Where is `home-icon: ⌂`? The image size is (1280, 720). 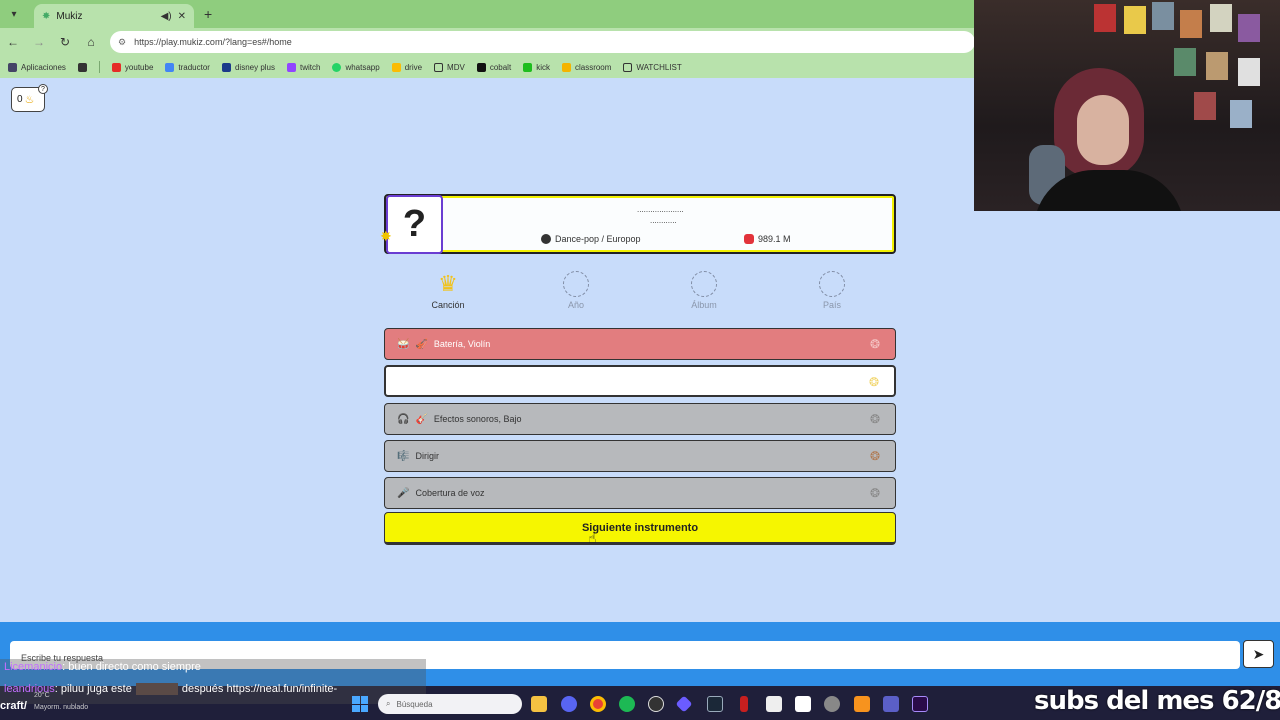
home-icon: ⌂ is located at coordinates (91, 42).